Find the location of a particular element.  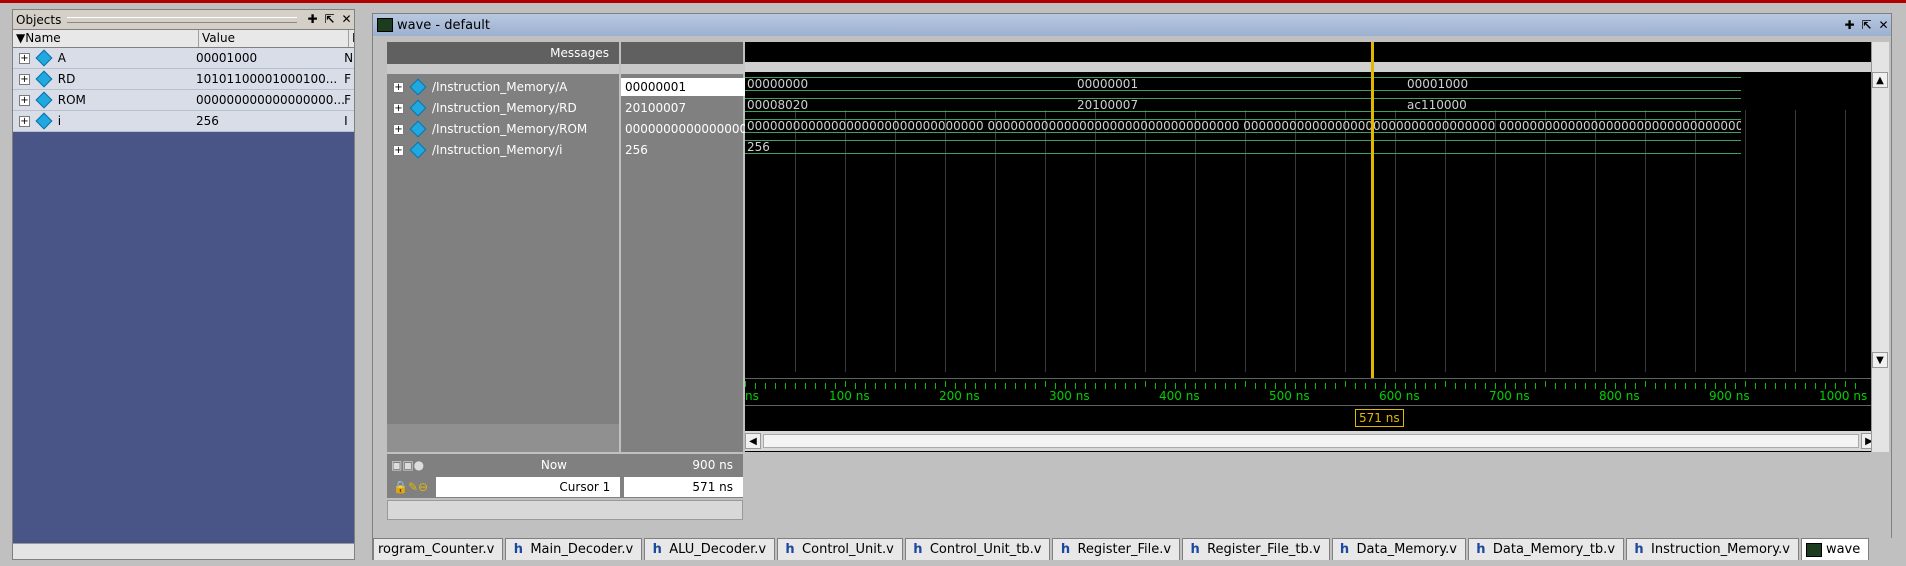

waveform-horizontal-scrollbar: ◀ ▶ is located at coordinates (1311, 441).